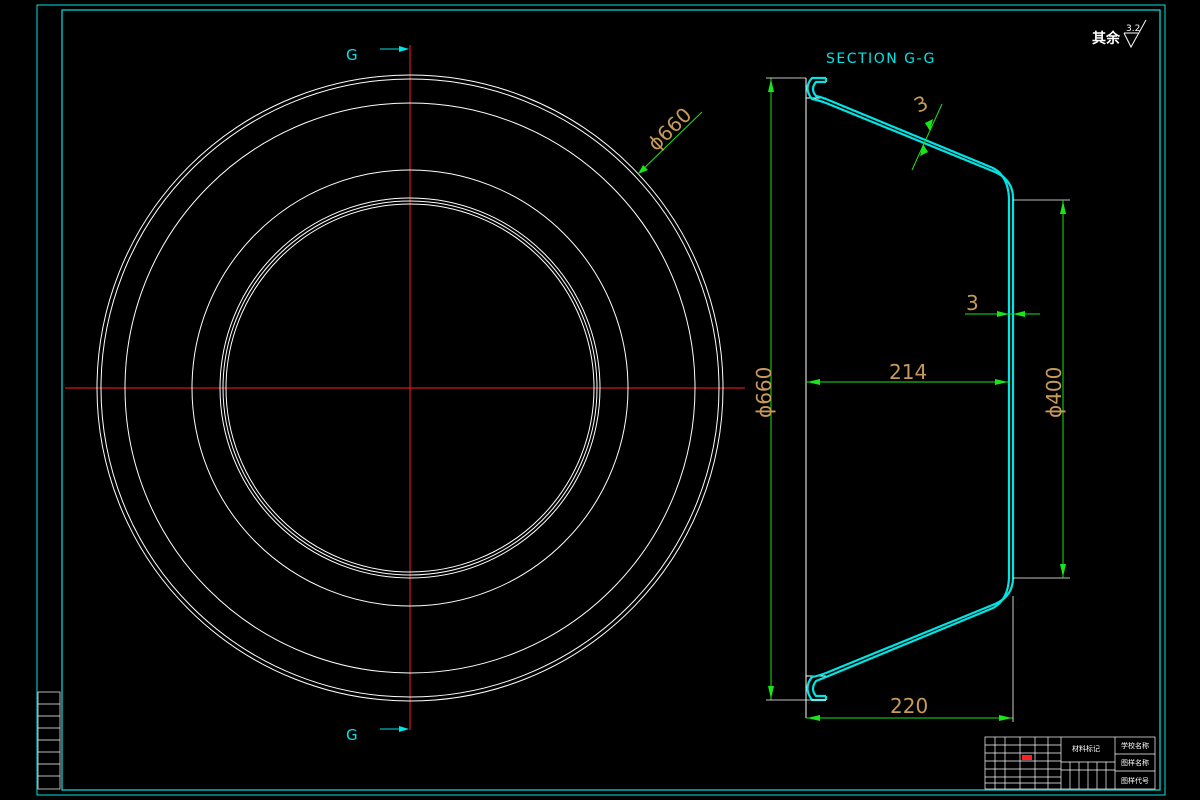 The image size is (1200, 800). Describe the element at coordinates (909, 706) in the screenshot. I see `overall-depth-label: 220` at that location.